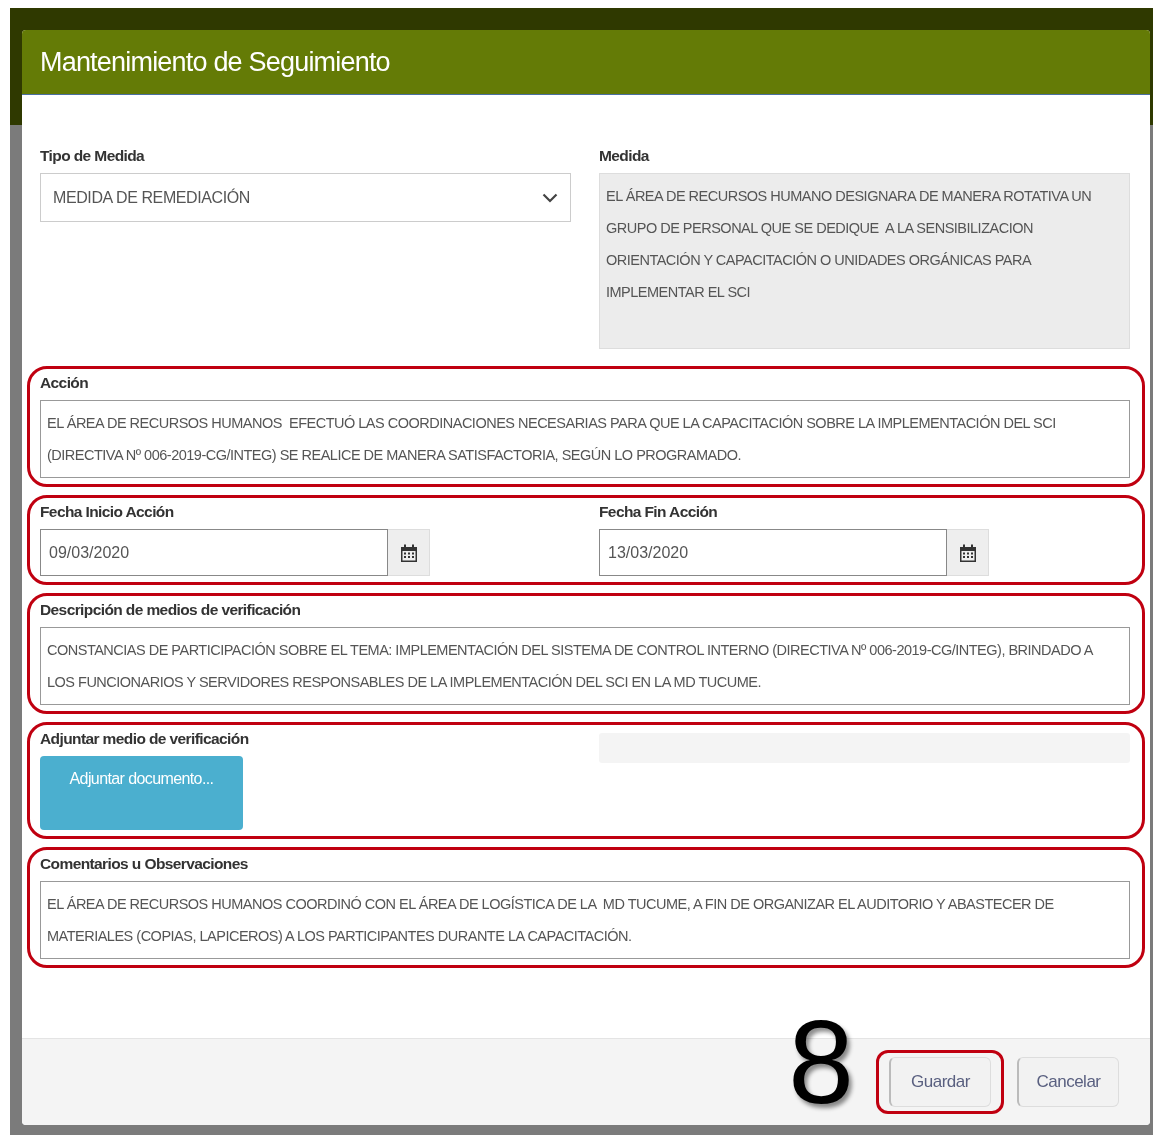 This screenshot has width=1153, height=1135. Describe the element at coordinates (215, 62) in the screenshot. I see `dialog-title: Mantenimiento de Seguimiento` at that location.